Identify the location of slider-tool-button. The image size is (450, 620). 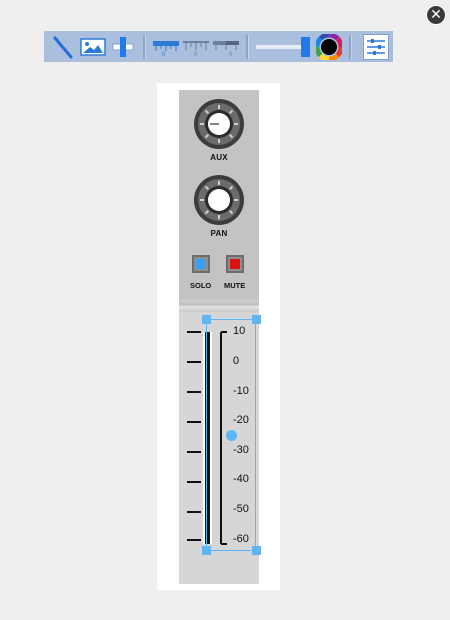
(123, 47).